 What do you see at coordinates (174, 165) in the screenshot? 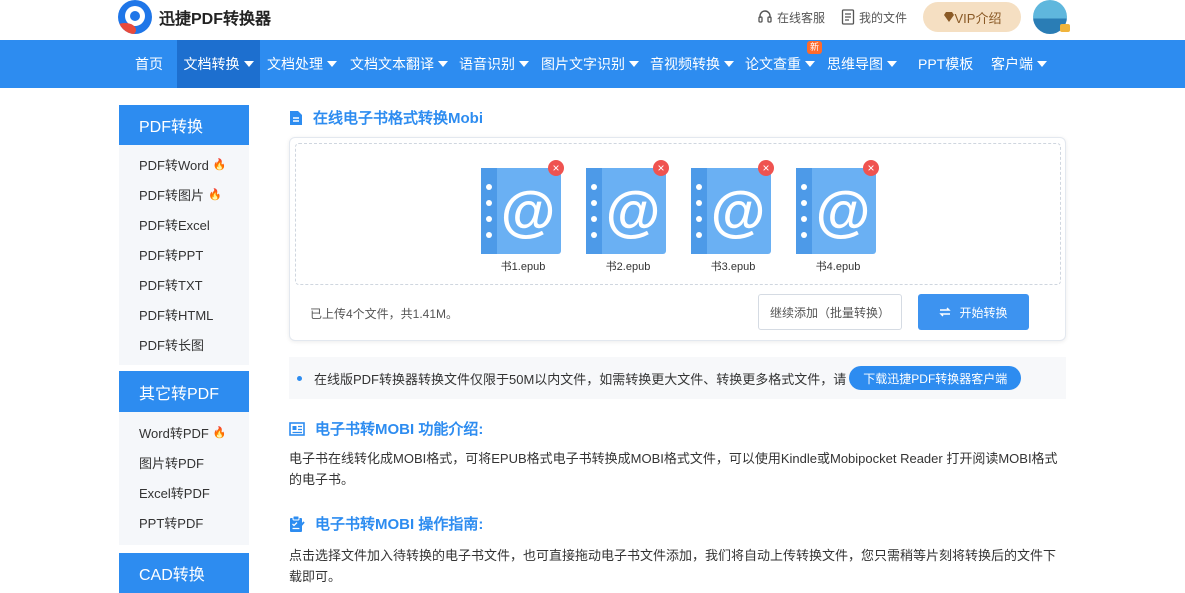
I see `sidebar-item-label: PDF转Word` at bounding box center [174, 165].